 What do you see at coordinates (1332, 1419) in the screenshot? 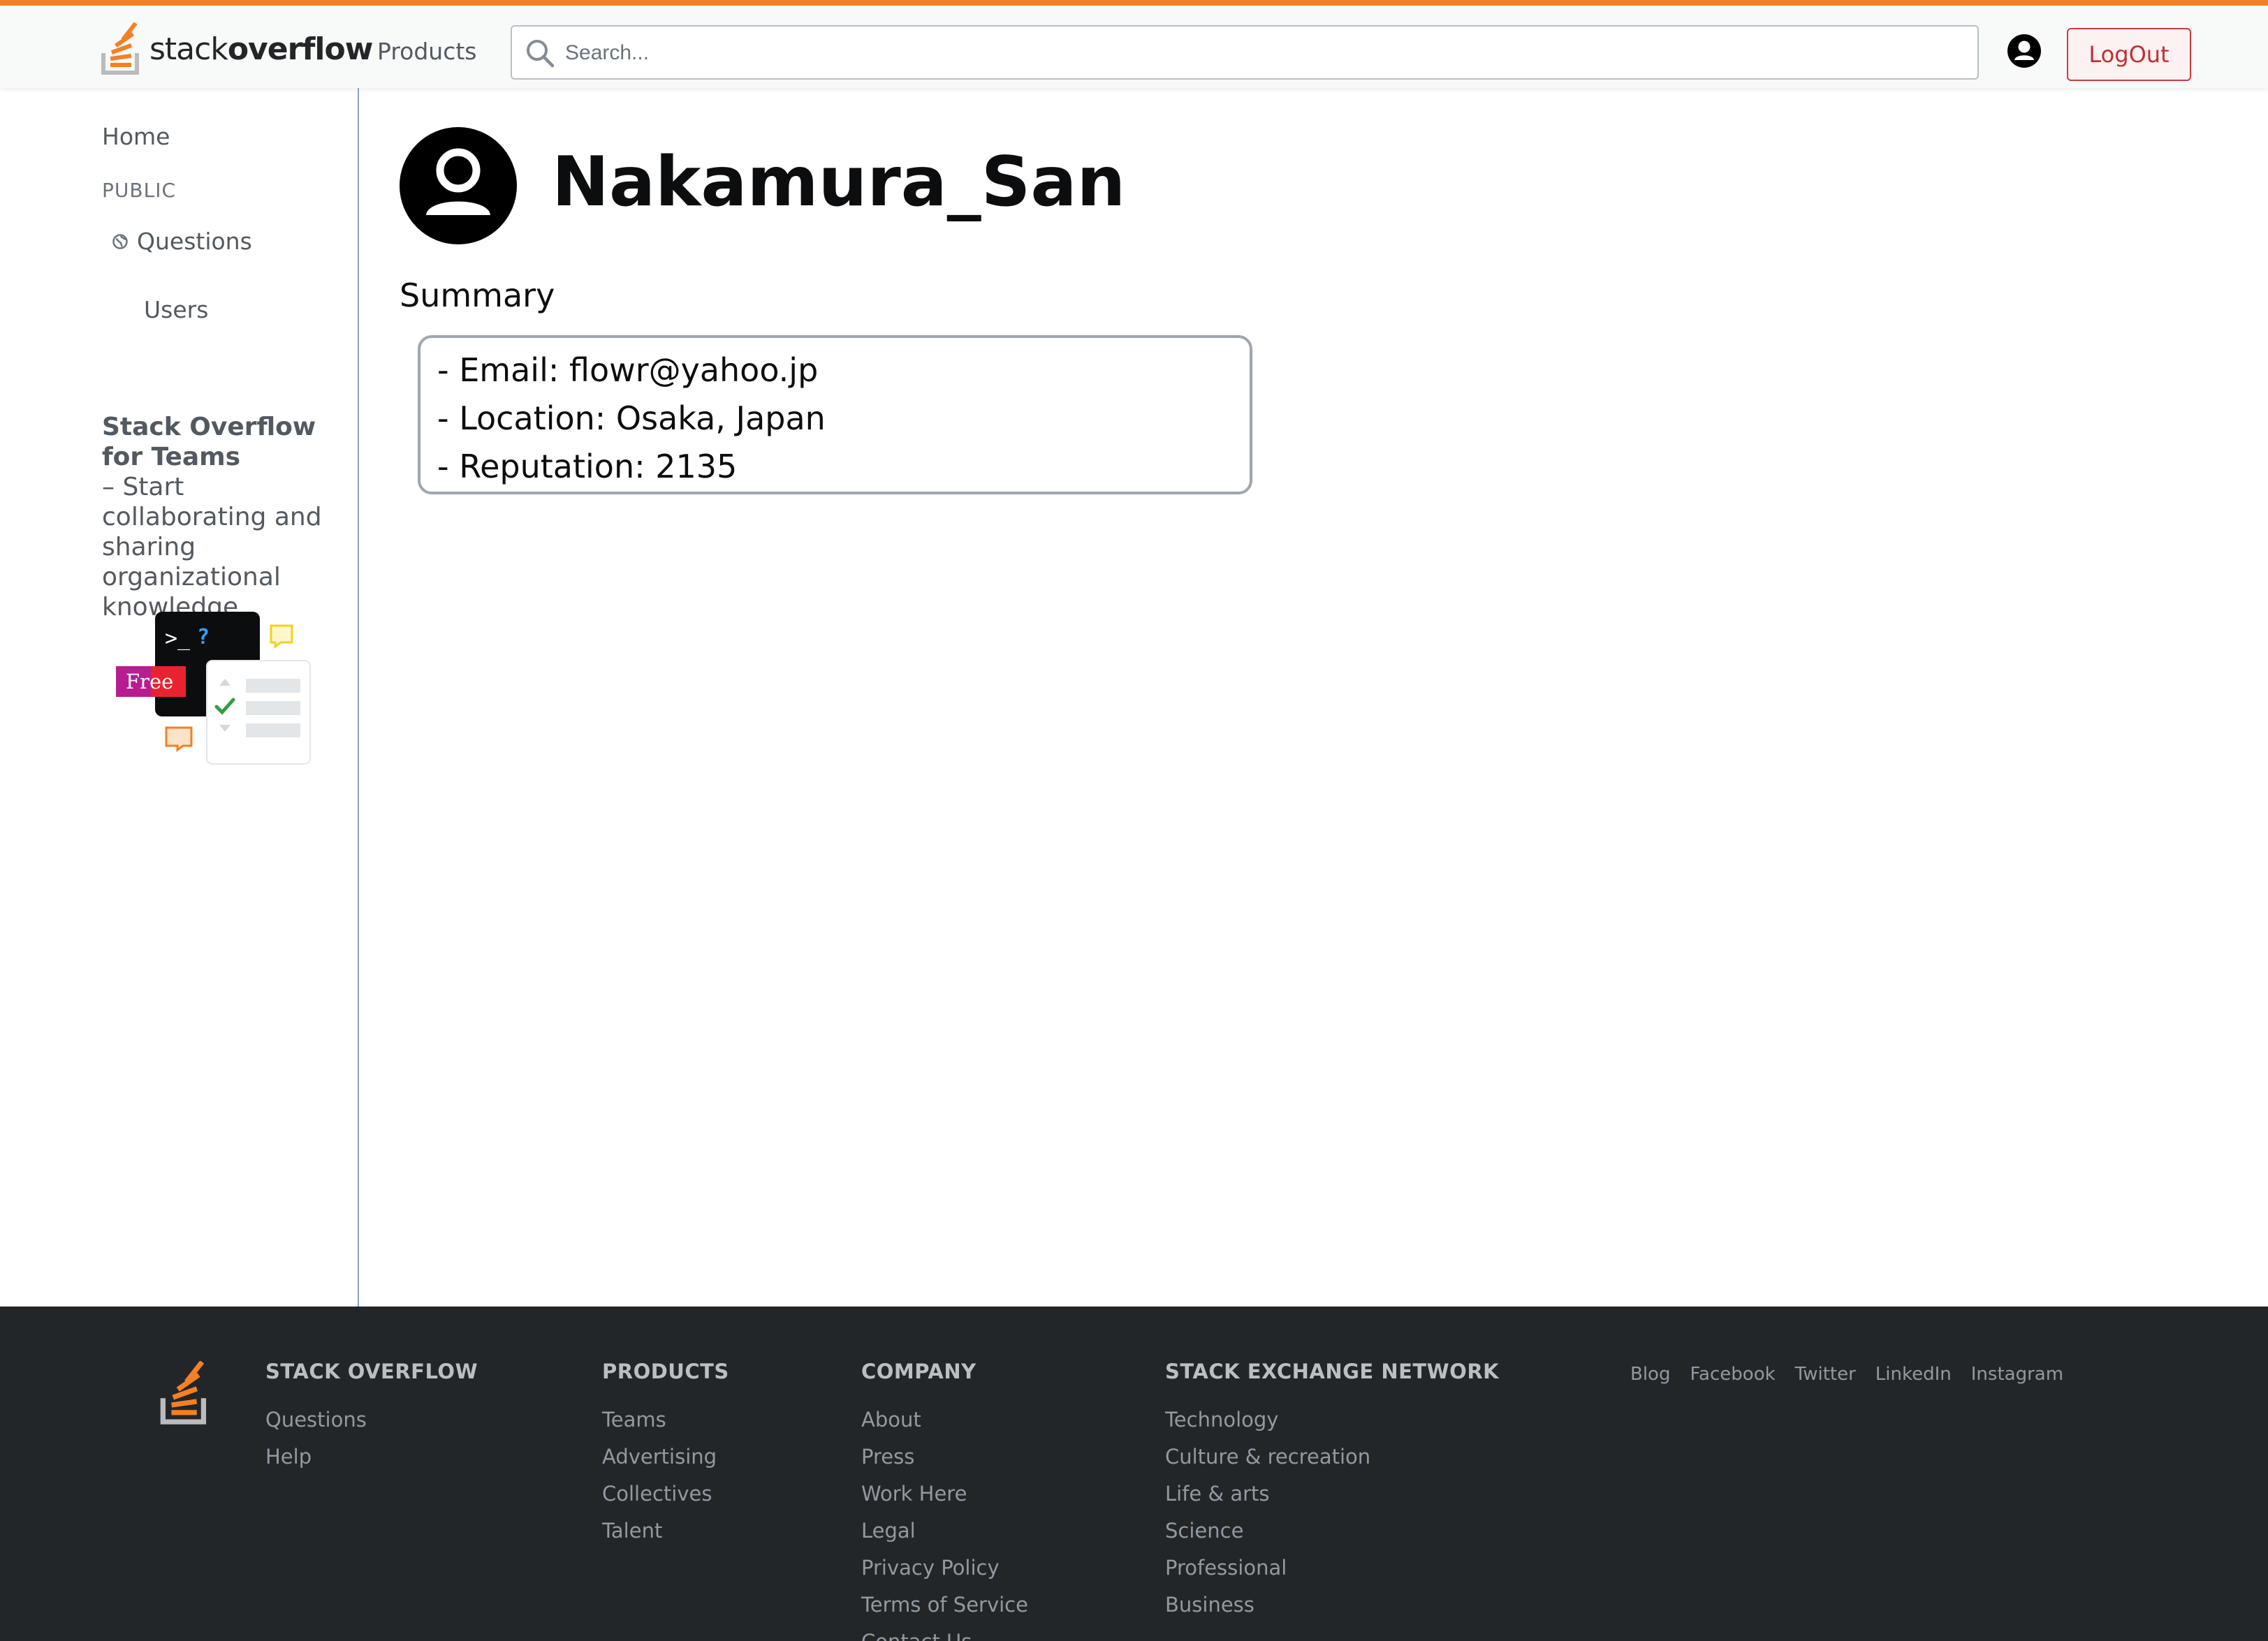
I see `footer-link-technology: Technology` at bounding box center [1332, 1419].